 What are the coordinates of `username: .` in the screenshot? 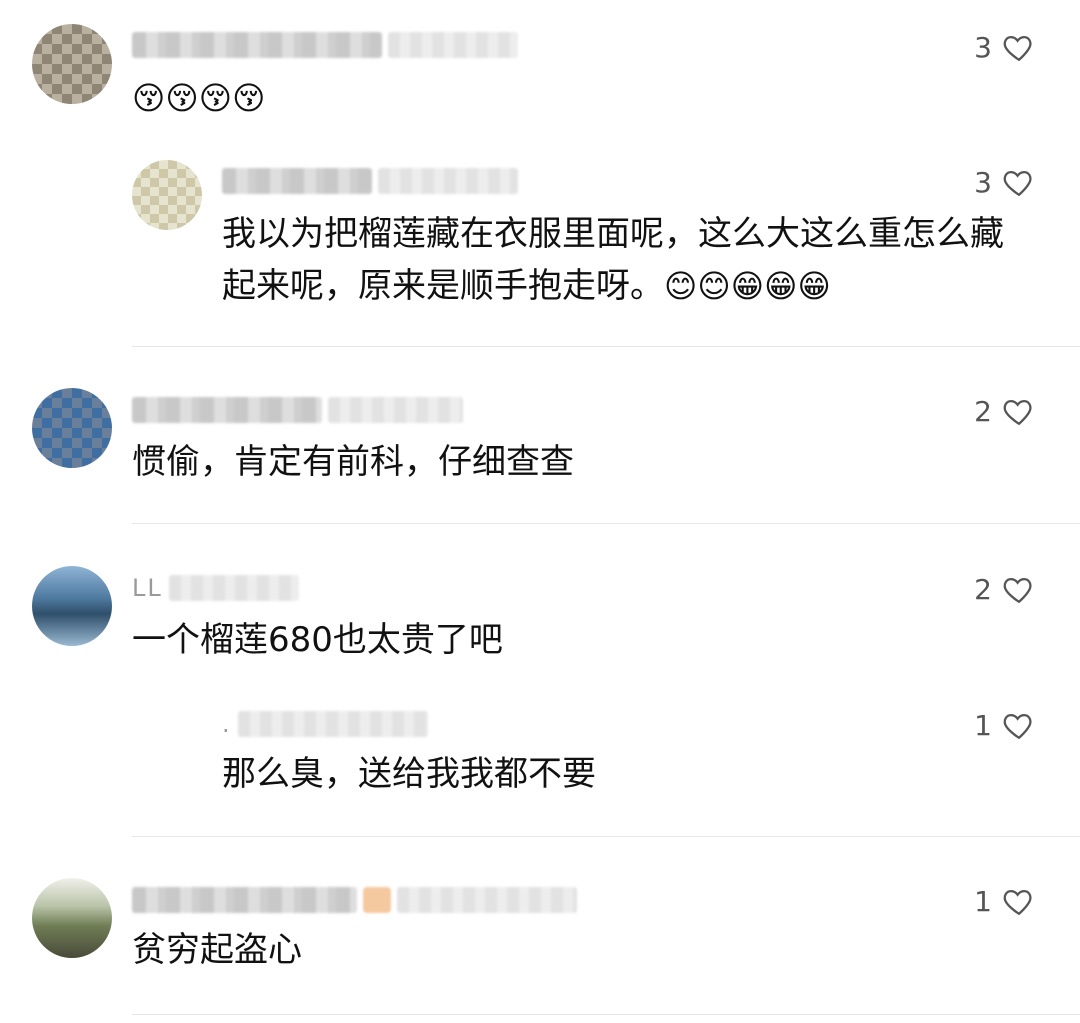 It's located at (325, 724).